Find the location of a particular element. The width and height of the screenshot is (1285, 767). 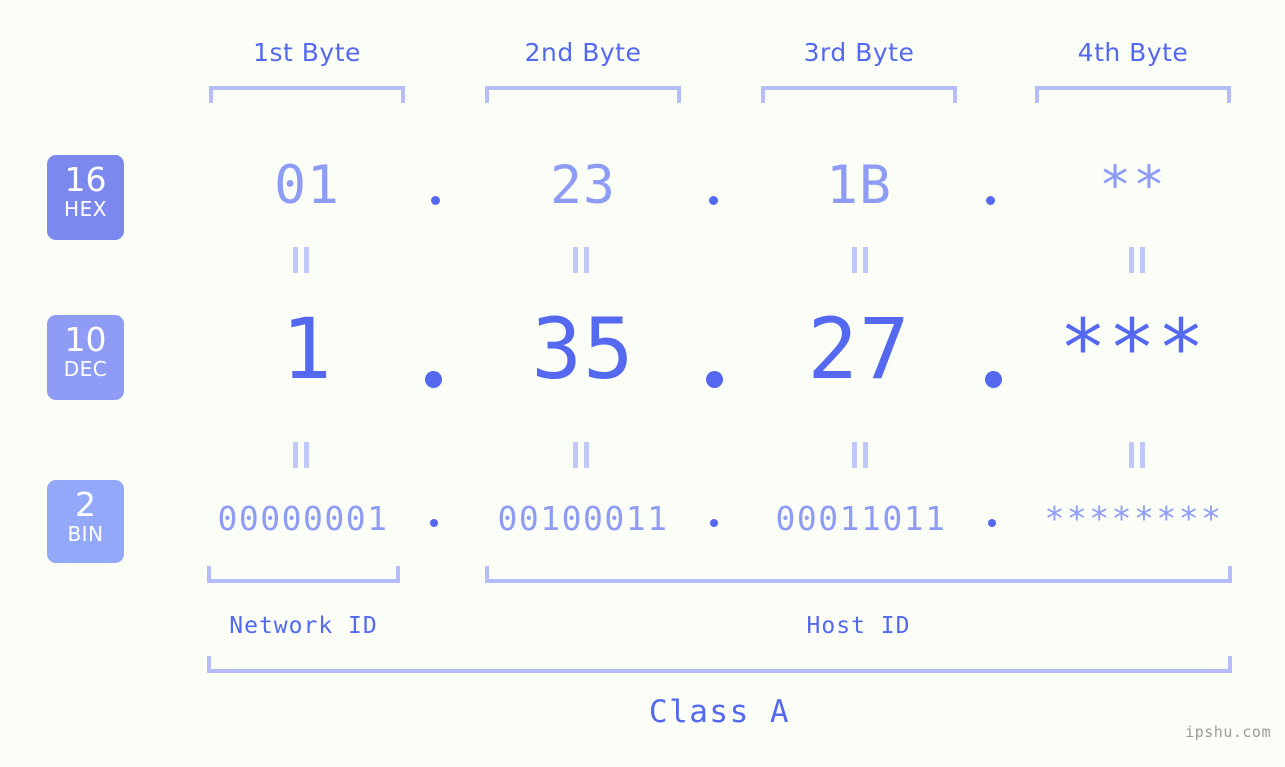

dec-byte-3: 27 is located at coordinates (859, 349).